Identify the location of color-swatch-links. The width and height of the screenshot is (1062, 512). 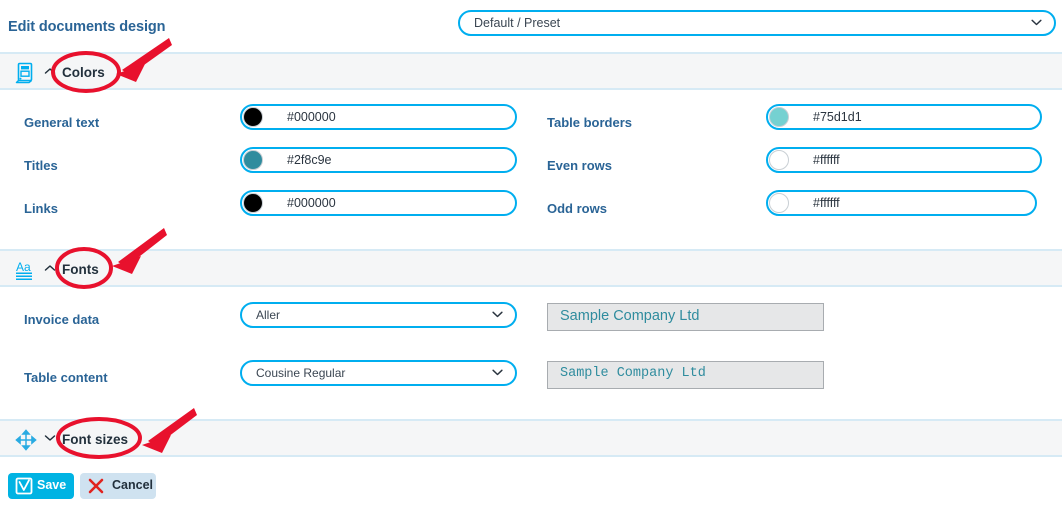
(253, 203).